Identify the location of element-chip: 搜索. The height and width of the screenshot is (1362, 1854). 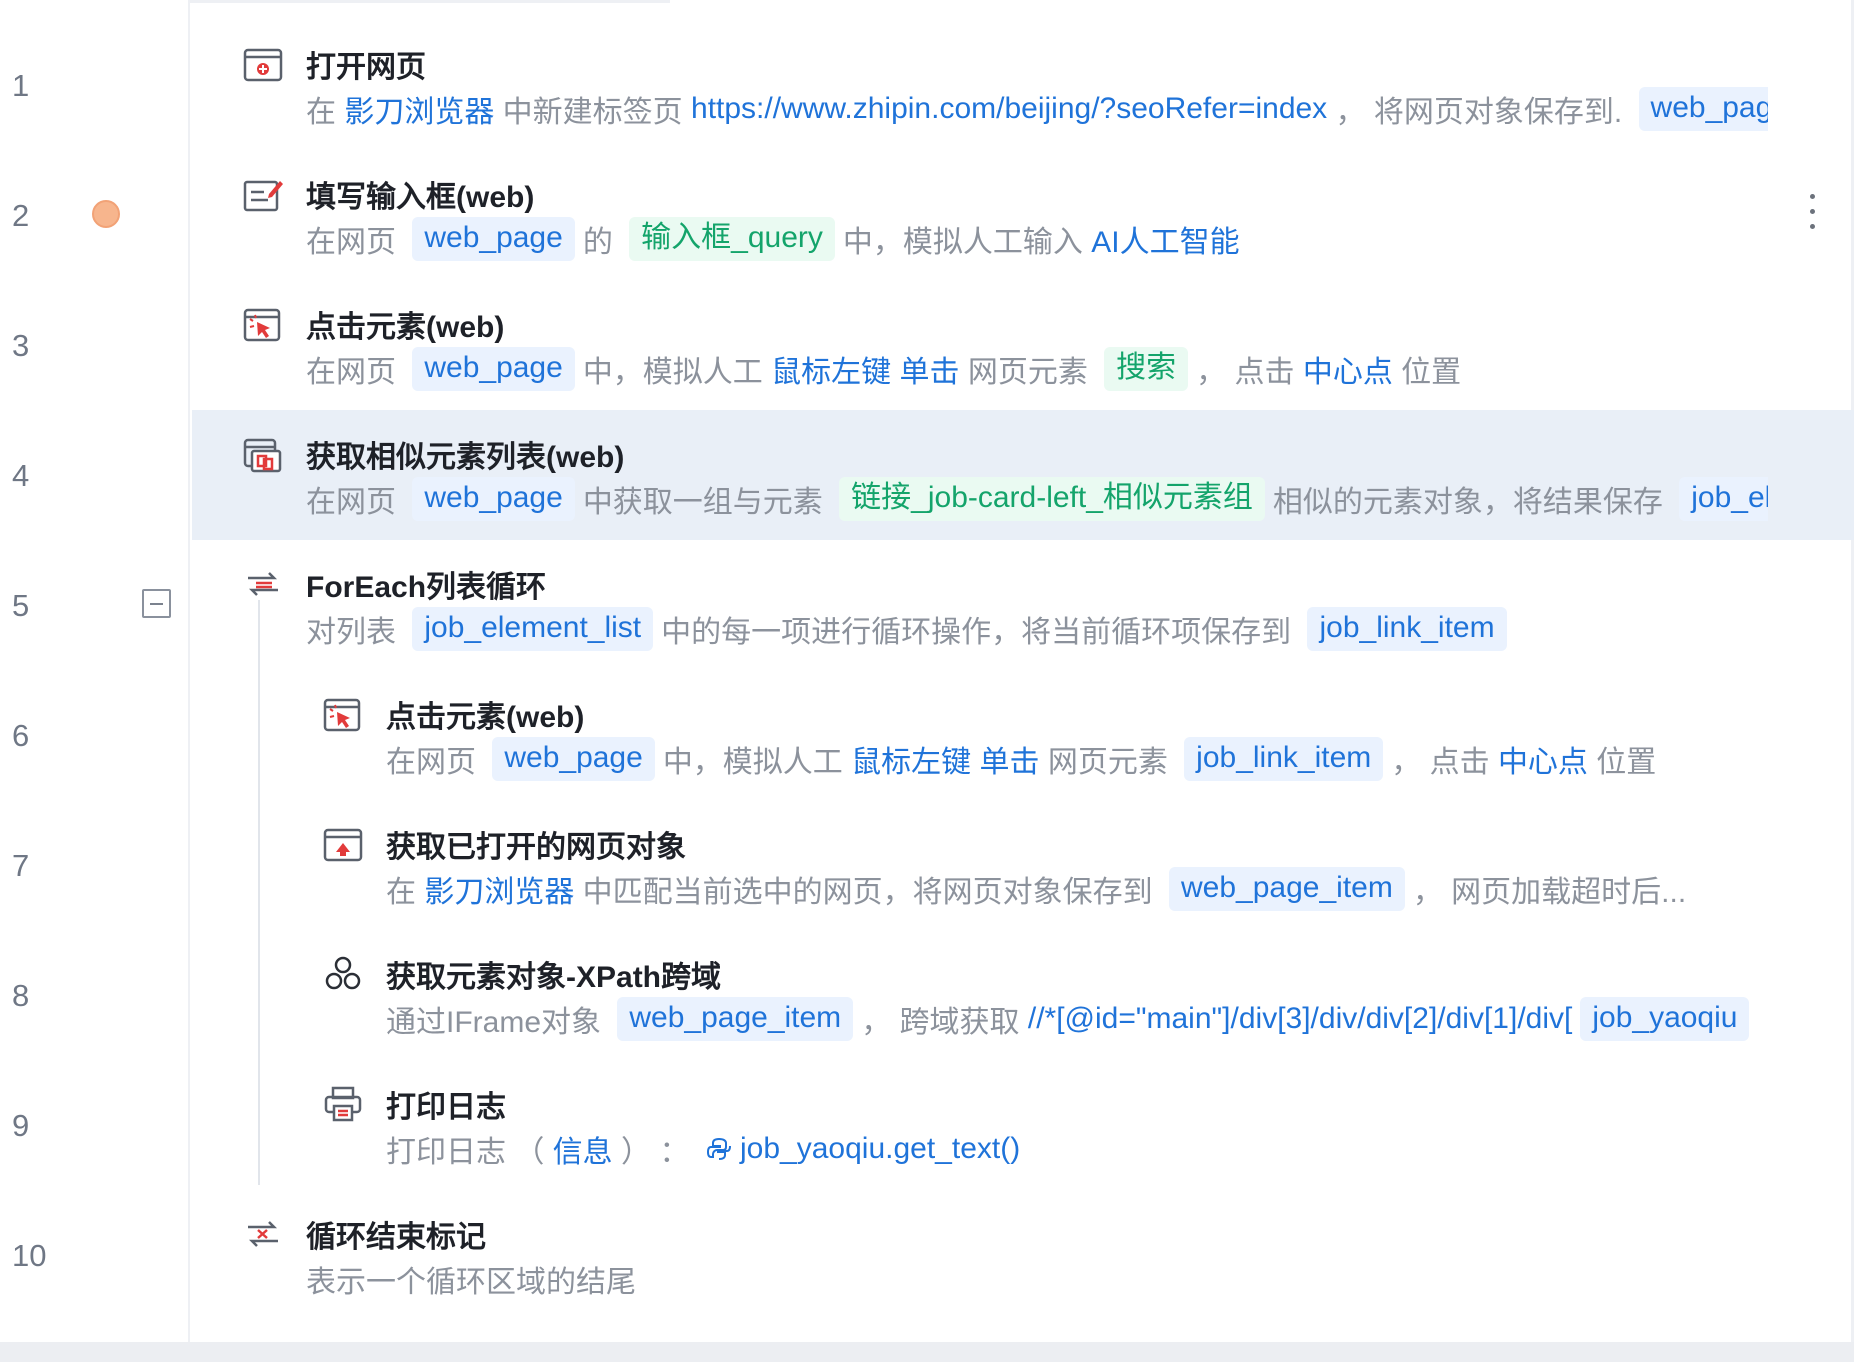
(1146, 369).